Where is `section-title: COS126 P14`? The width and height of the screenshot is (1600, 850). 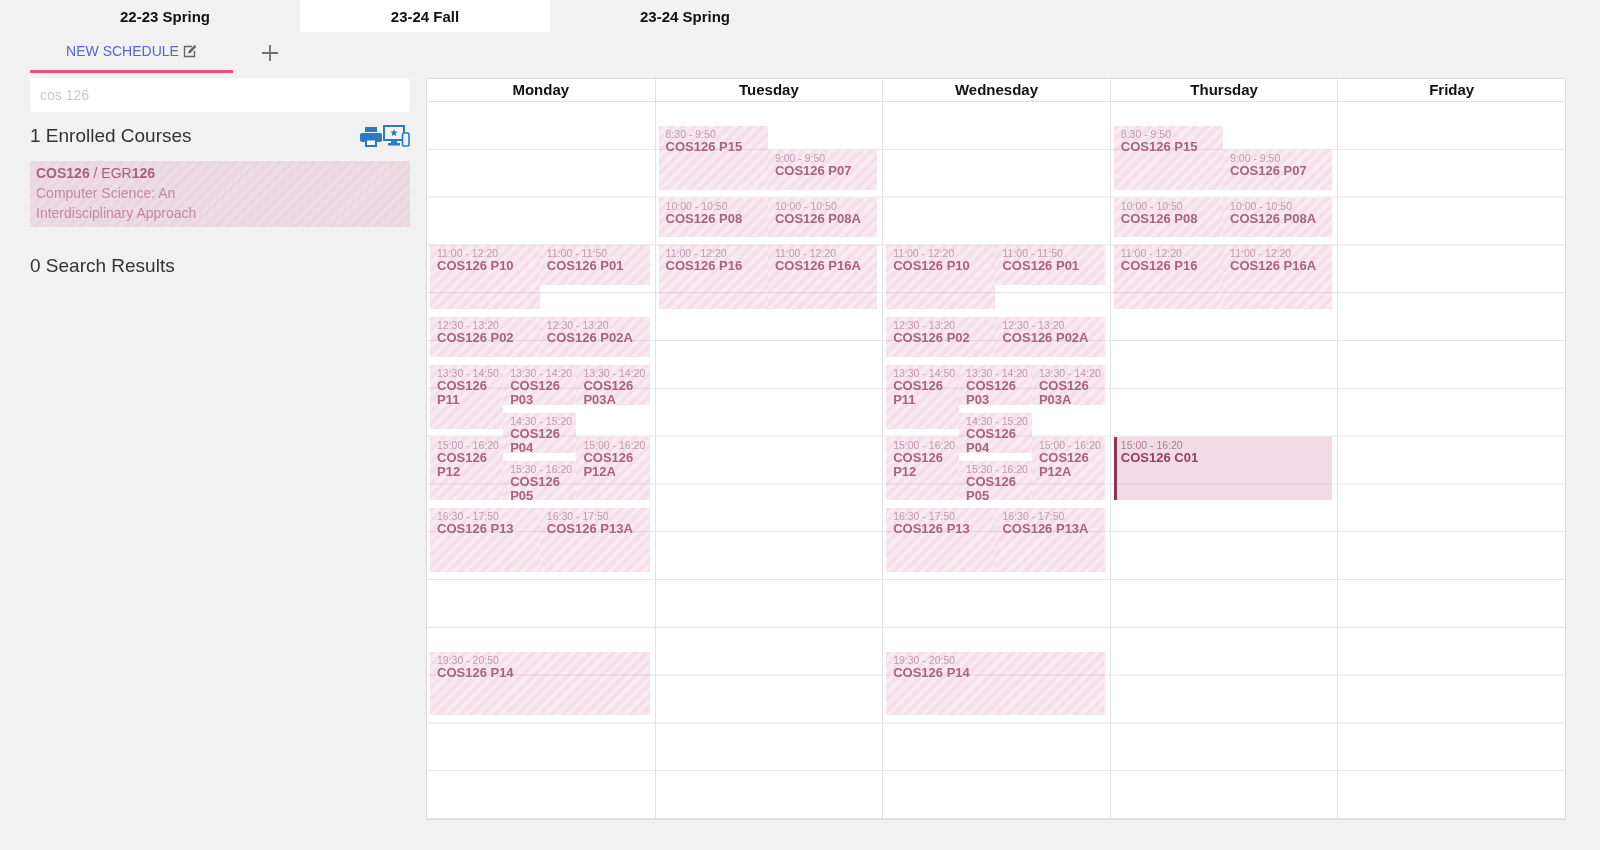
section-title: COS126 P14 is located at coordinates (476, 672).